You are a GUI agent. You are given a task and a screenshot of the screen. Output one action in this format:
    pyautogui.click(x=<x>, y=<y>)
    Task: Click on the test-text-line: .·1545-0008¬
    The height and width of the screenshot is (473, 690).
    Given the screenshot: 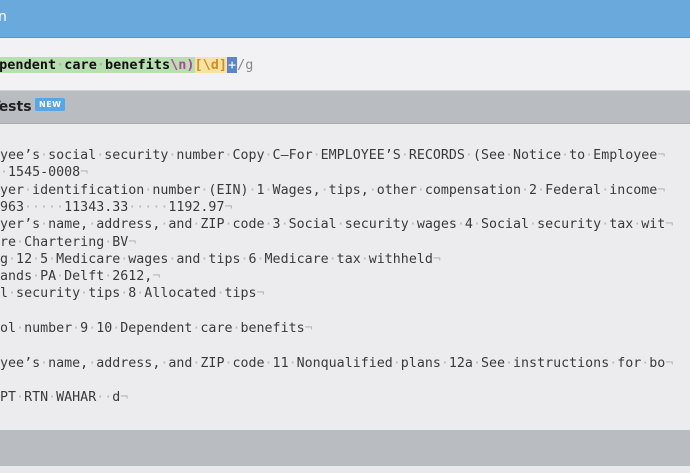 What is the action you would take?
    pyautogui.click(x=44, y=173)
    